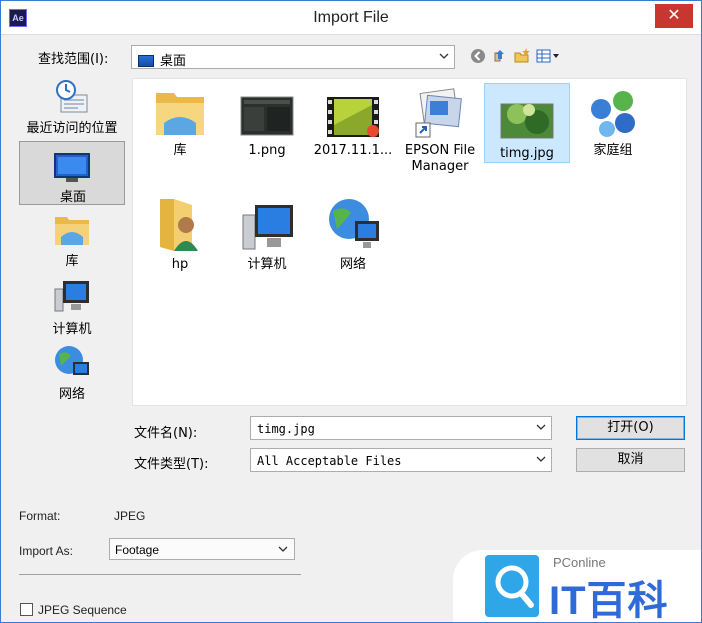  Describe the element at coordinates (72, 96) in the screenshot. I see `recent-places-icon` at that location.